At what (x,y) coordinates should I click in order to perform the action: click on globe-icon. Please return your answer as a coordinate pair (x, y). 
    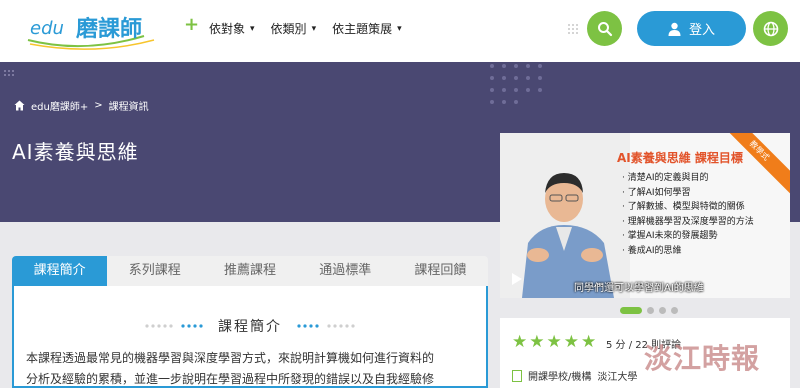
    Looking at the image, I should click on (770, 28).